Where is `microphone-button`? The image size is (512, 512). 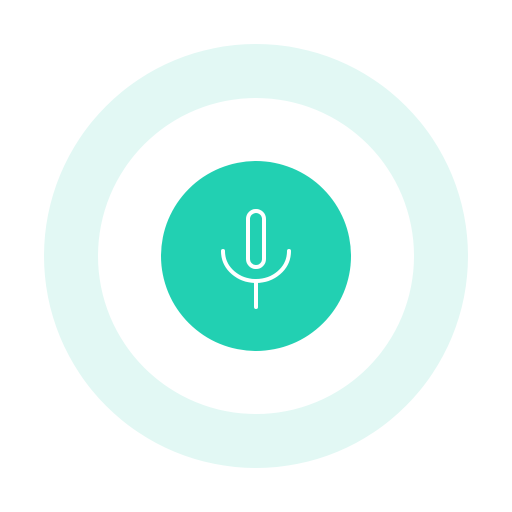
microphone-button is located at coordinates (256, 256).